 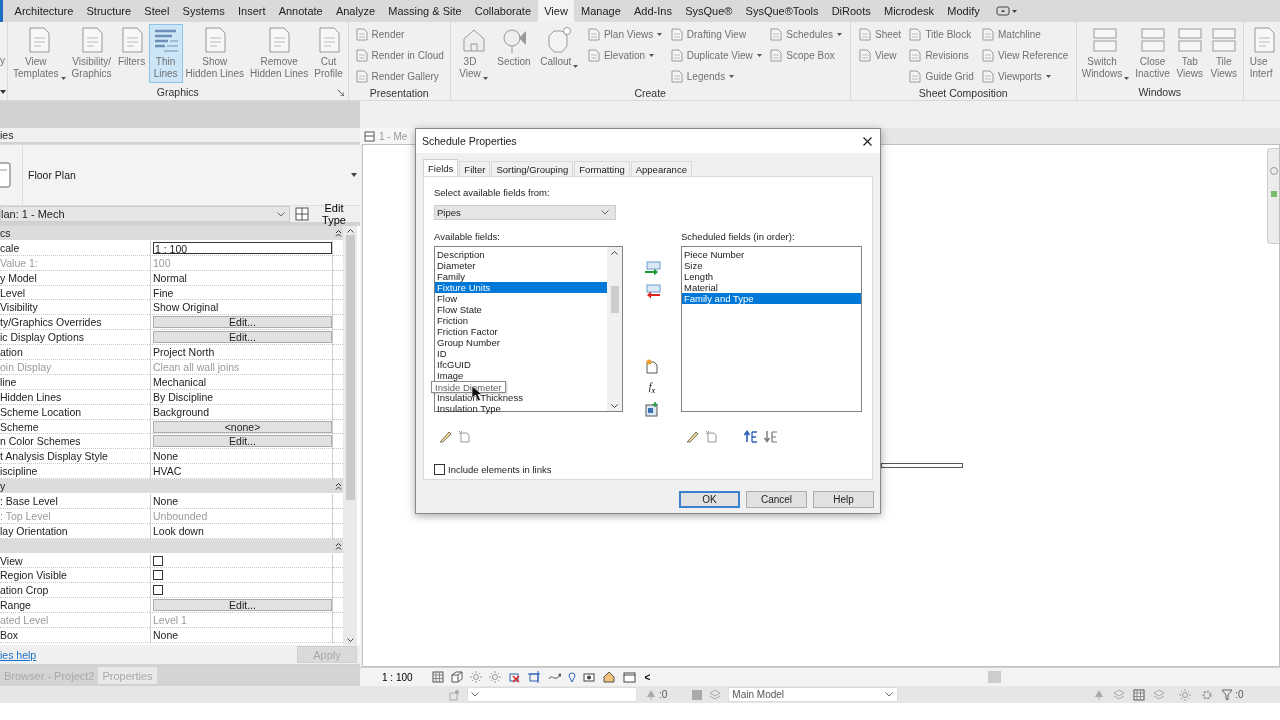 What do you see at coordinates (652, 366) in the screenshot?
I see `new-parameter-icon` at bounding box center [652, 366].